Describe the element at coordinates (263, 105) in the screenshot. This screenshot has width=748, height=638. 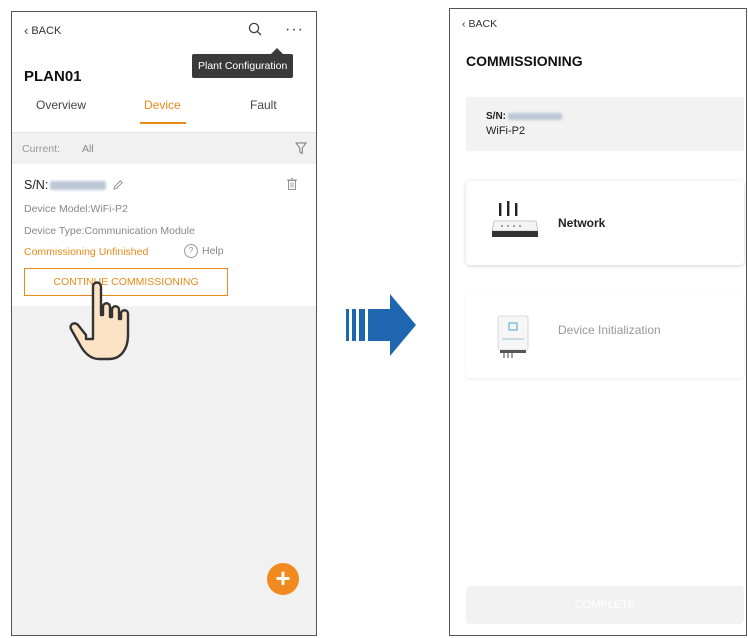
I see `tab-fault: Fault` at that location.